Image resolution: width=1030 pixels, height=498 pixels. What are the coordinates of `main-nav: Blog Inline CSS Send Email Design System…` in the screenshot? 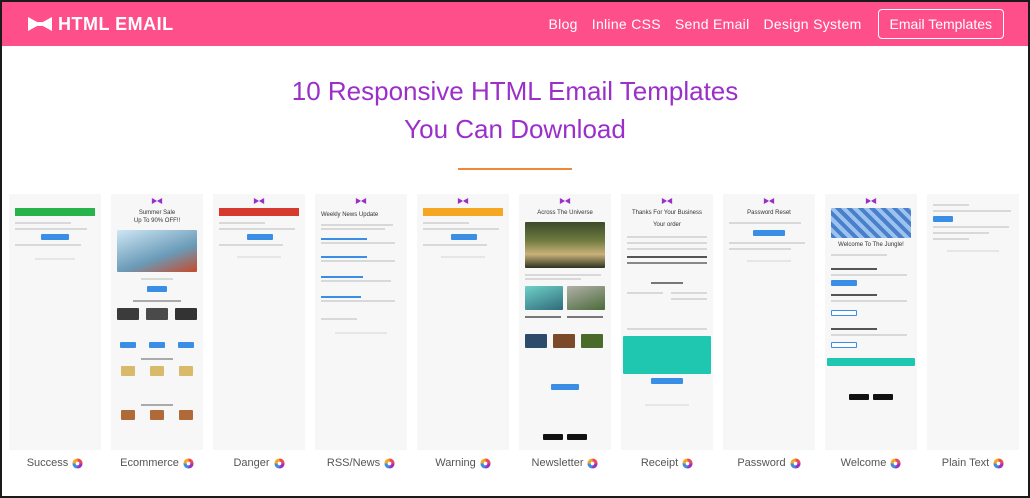 It's located at (776, 24).